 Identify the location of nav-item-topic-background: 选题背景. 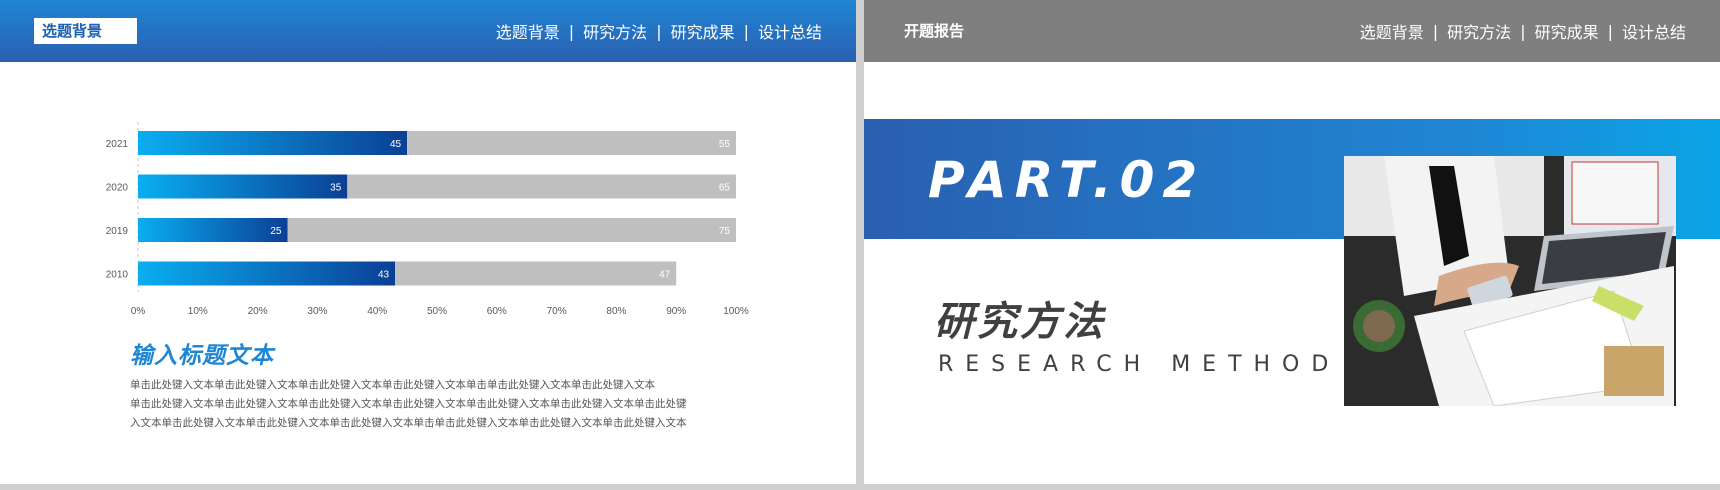
(1392, 31).